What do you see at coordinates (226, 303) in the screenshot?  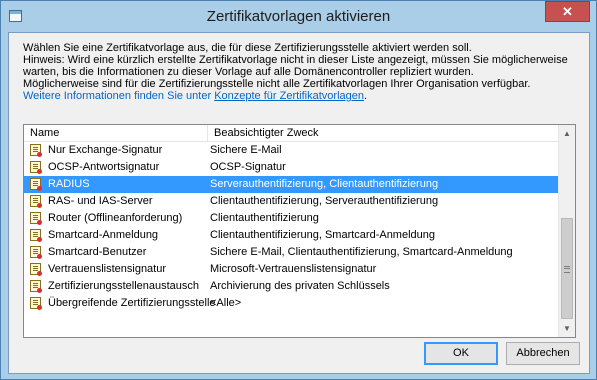 I see `row-purpose: <Alle>` at bounding box center [226, 303].